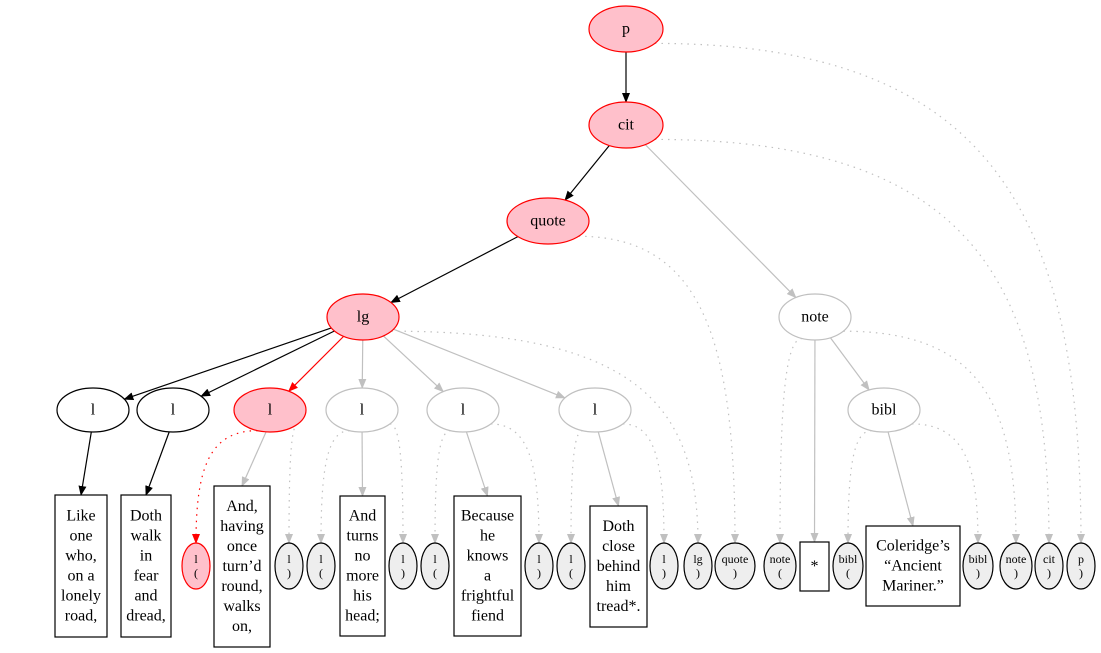 This screenshot has width=1101, height=653. I want to click on node-label: turn’d, so click(241, 566).